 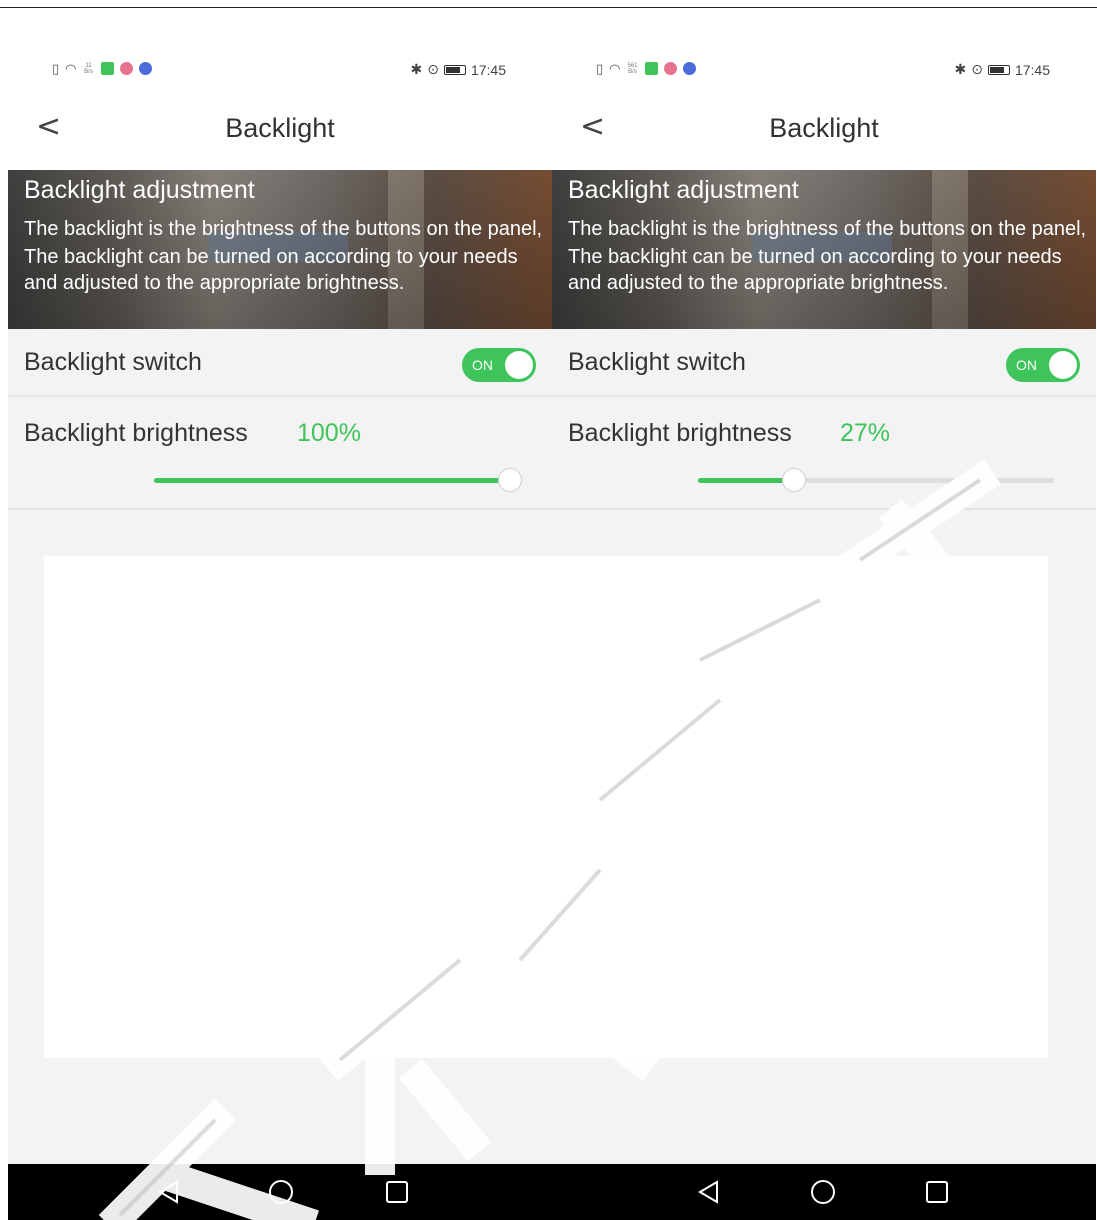 What do you see at coordinates (824, 71) in the screenshot?
I see `status-bar: ▯ ◠ 561 B/s ✱ ⊙ 17:45` at bounding box center [824, 71].